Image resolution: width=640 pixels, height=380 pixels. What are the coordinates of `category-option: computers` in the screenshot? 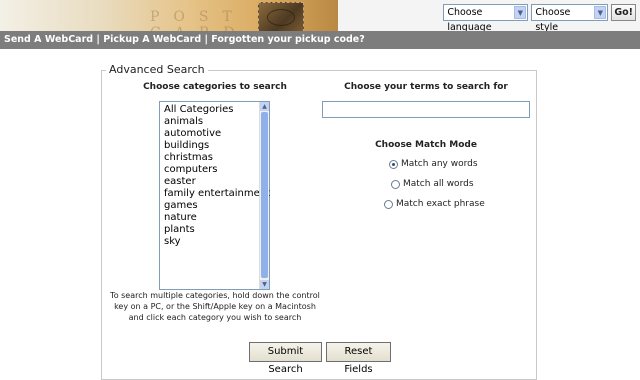 It's located at (217, 170).